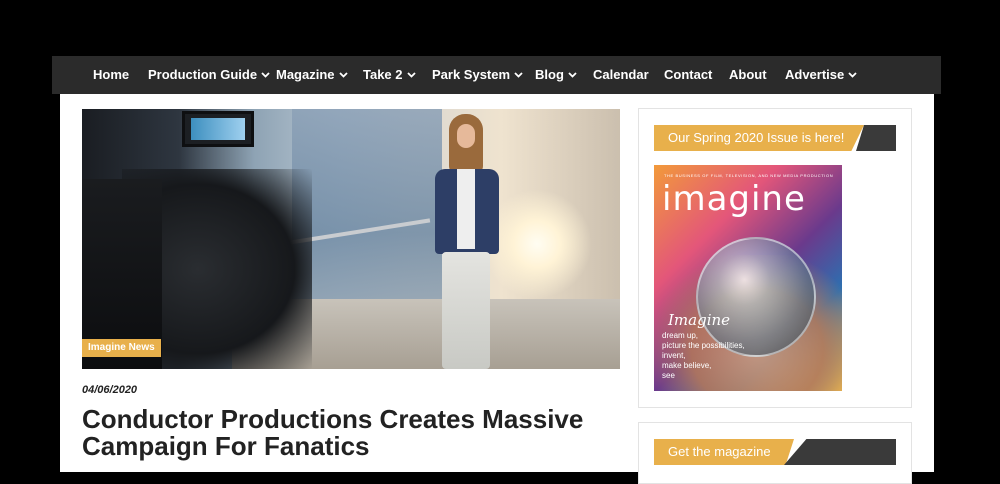 The height and width of the screenshot is (484, 1000). I want to click on nav-item-label: Park System, so click(471, 74).